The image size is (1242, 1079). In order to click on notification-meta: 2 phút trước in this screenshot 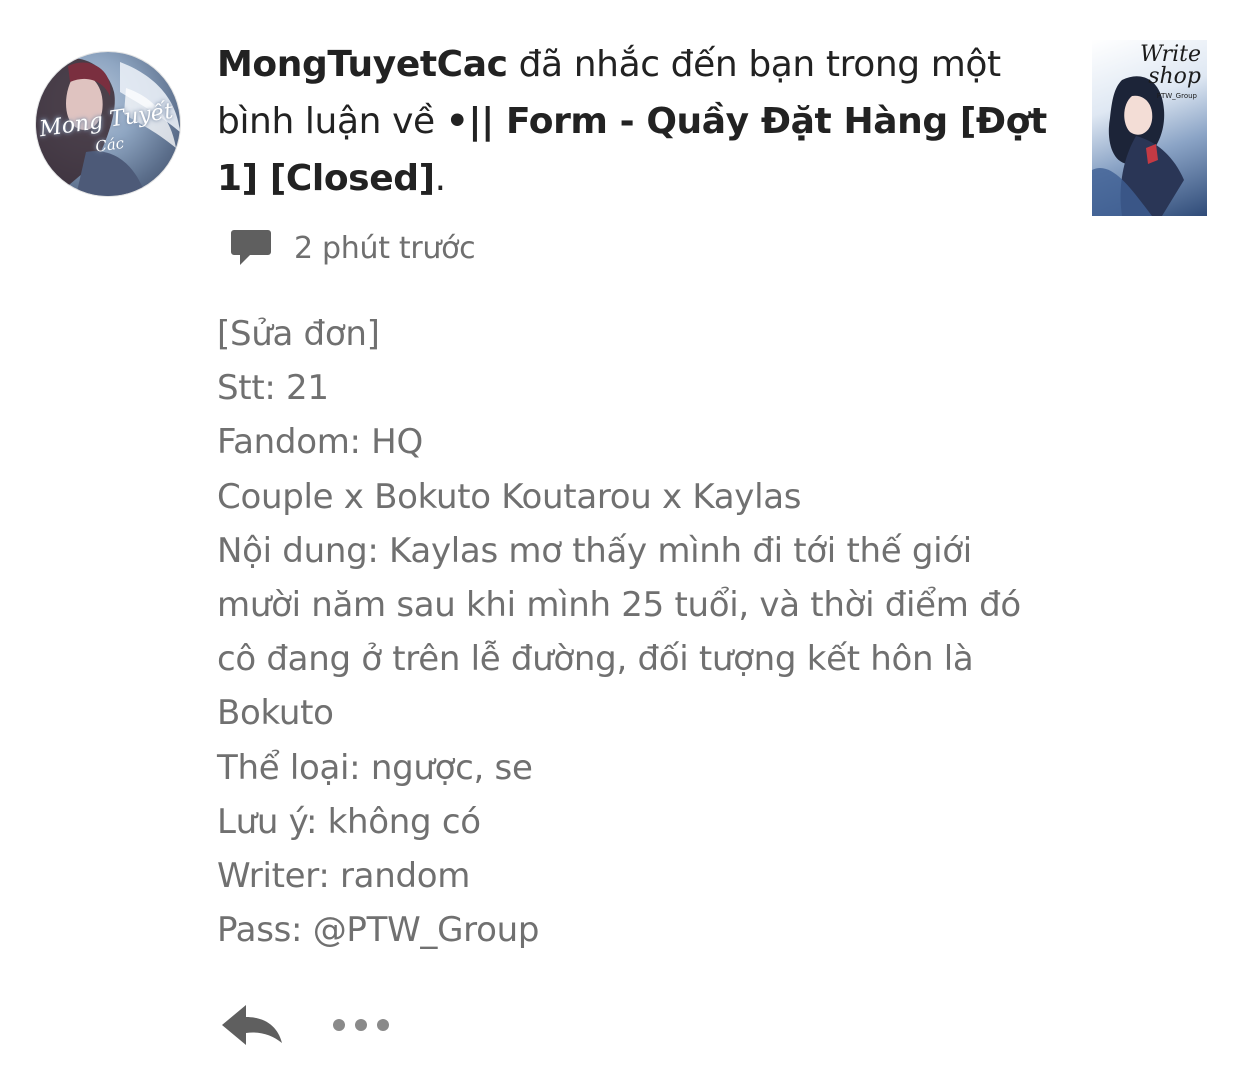, I will do `click(353, 248)`.